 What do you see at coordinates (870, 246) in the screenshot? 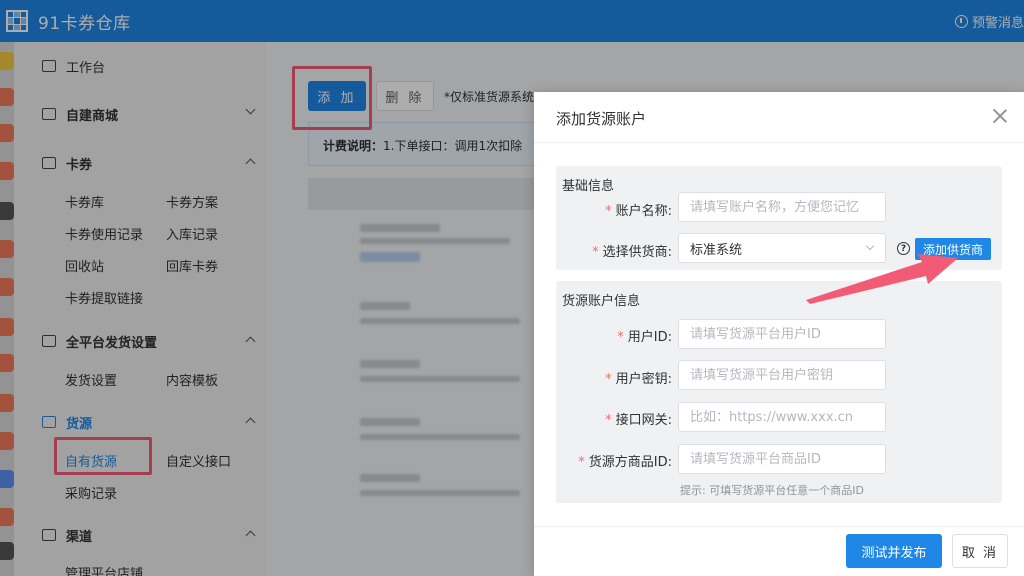
I see `chevron-down-icon` at bounding box center [870, 246].